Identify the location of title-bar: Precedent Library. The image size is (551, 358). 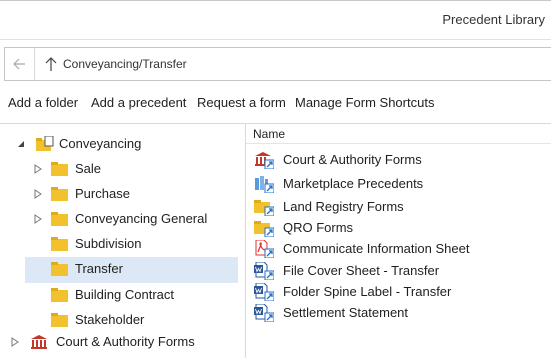
(275, 20).